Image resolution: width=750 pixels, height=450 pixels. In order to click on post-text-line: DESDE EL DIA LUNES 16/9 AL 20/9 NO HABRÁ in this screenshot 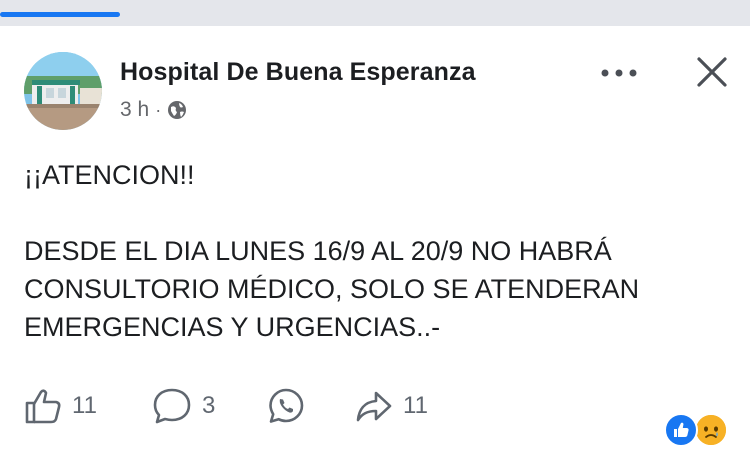, I will do `click(318, 251)`.